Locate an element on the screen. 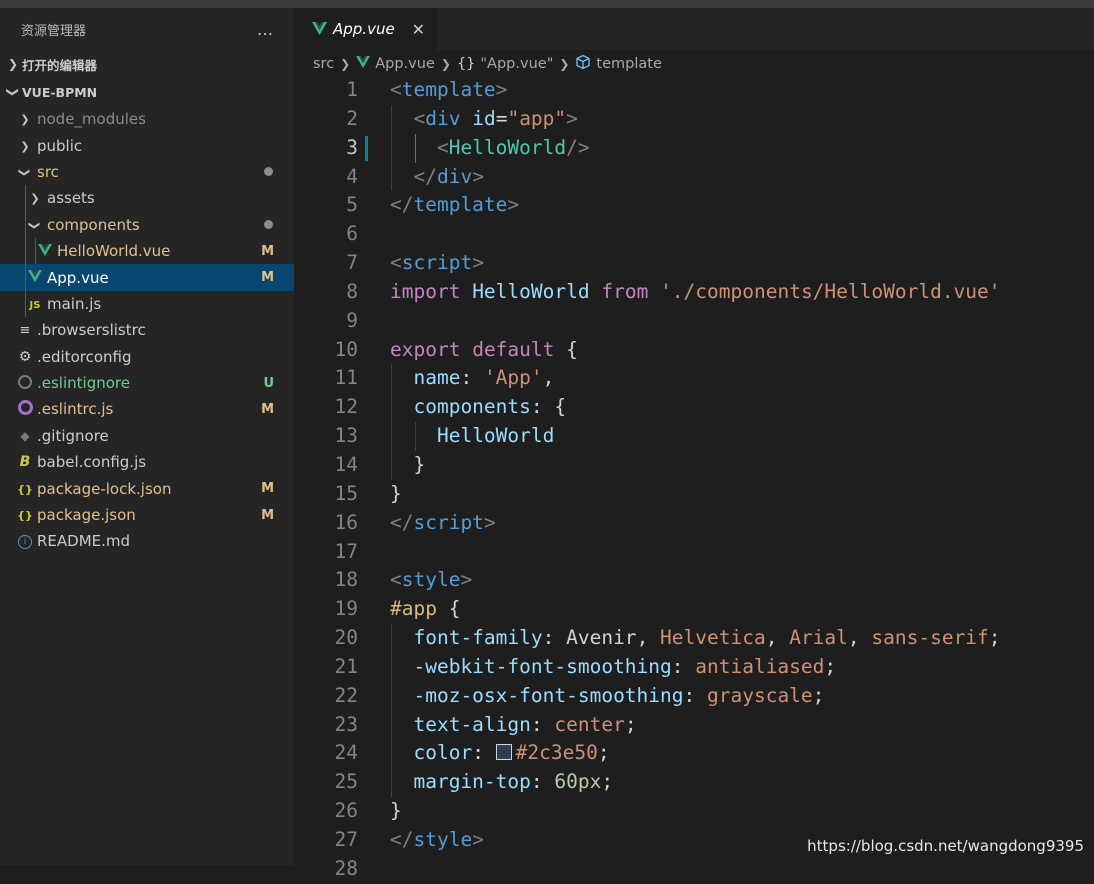 This screenshot has height=884, width=1094. line-number: 20 is located at coordinates (346, 638).